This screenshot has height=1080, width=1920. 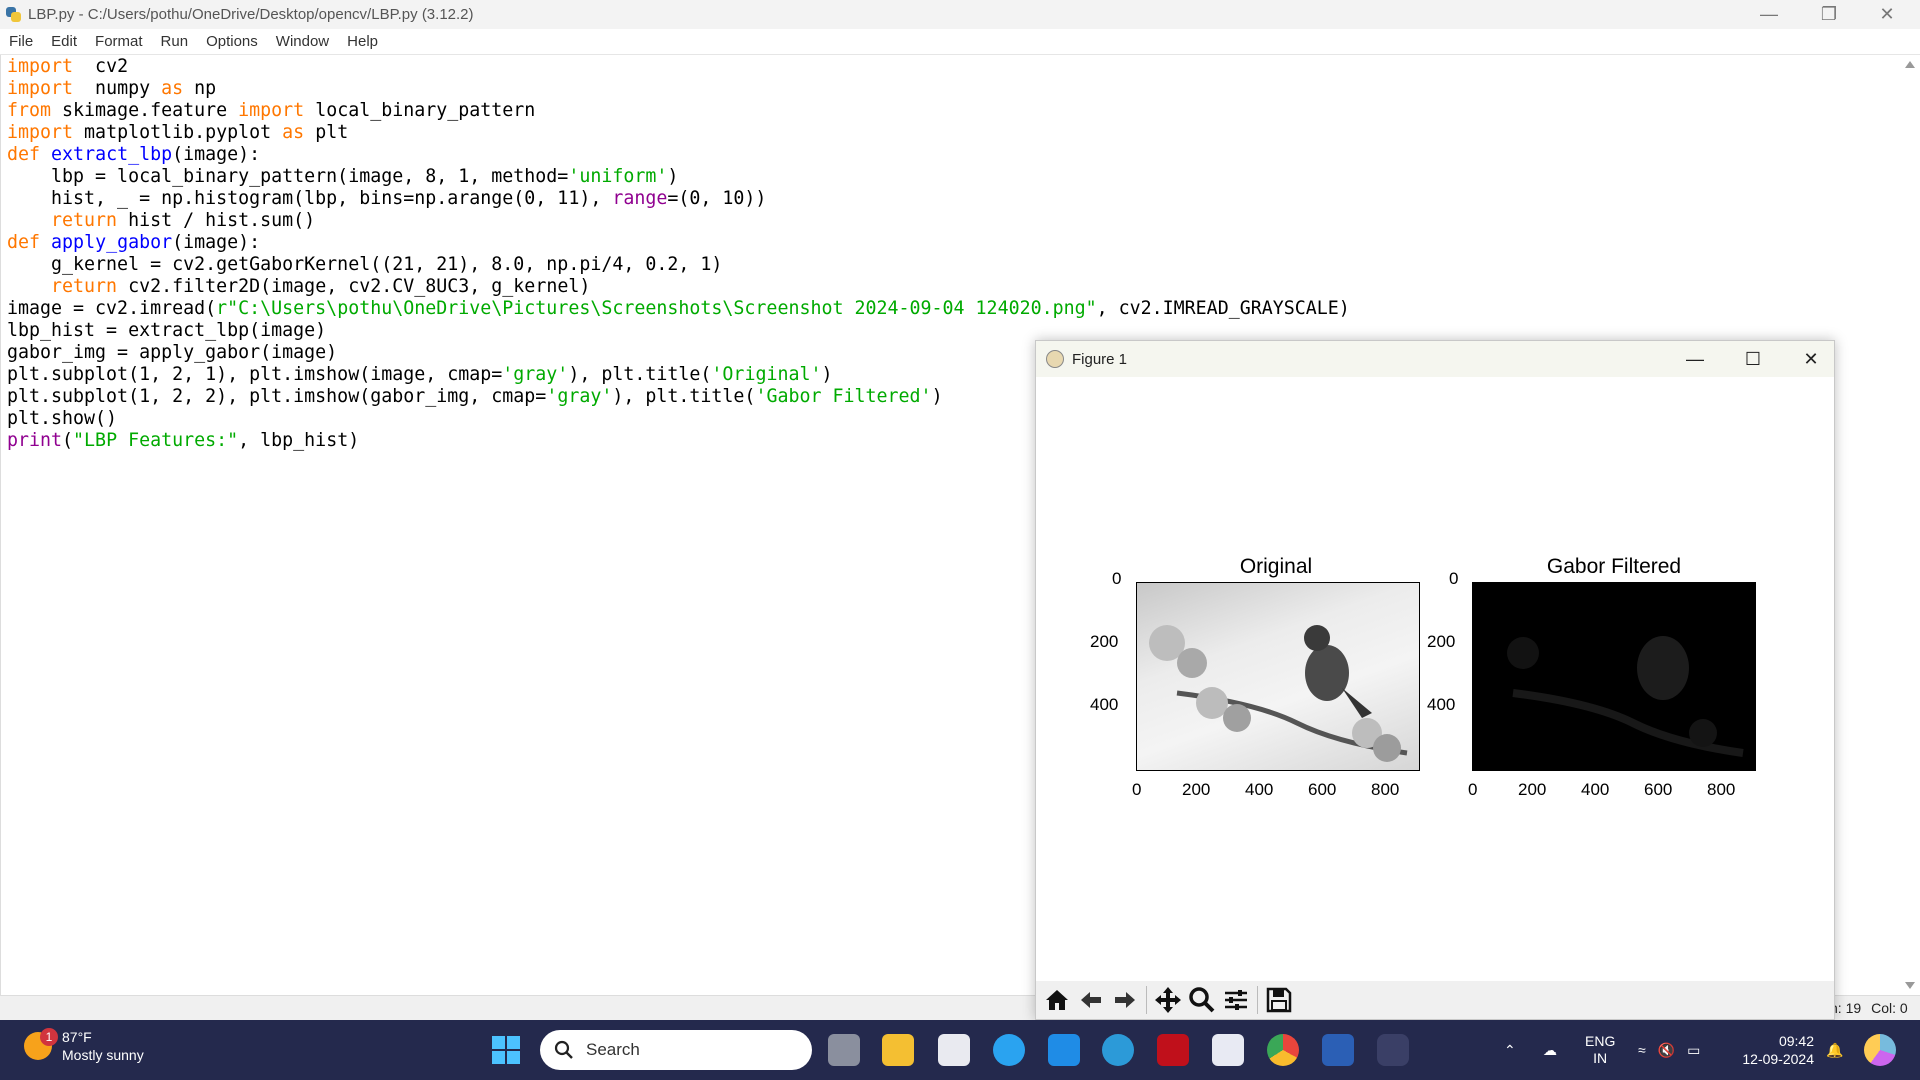 I want to click on zoom-magnifier-icon, so click(x=1202, y=1000).